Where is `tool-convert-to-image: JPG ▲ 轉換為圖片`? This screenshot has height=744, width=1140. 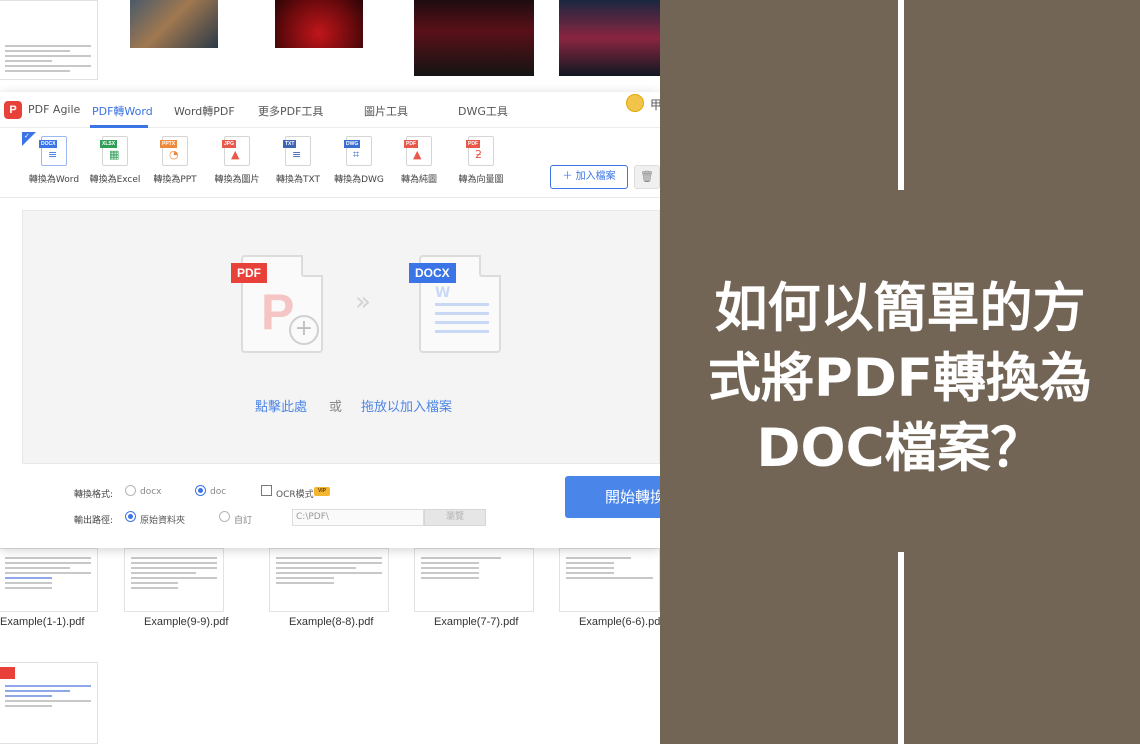 tool-convert-to-image: JPG ▲ 轉換為圖片 is located at coordinates (237, 160).